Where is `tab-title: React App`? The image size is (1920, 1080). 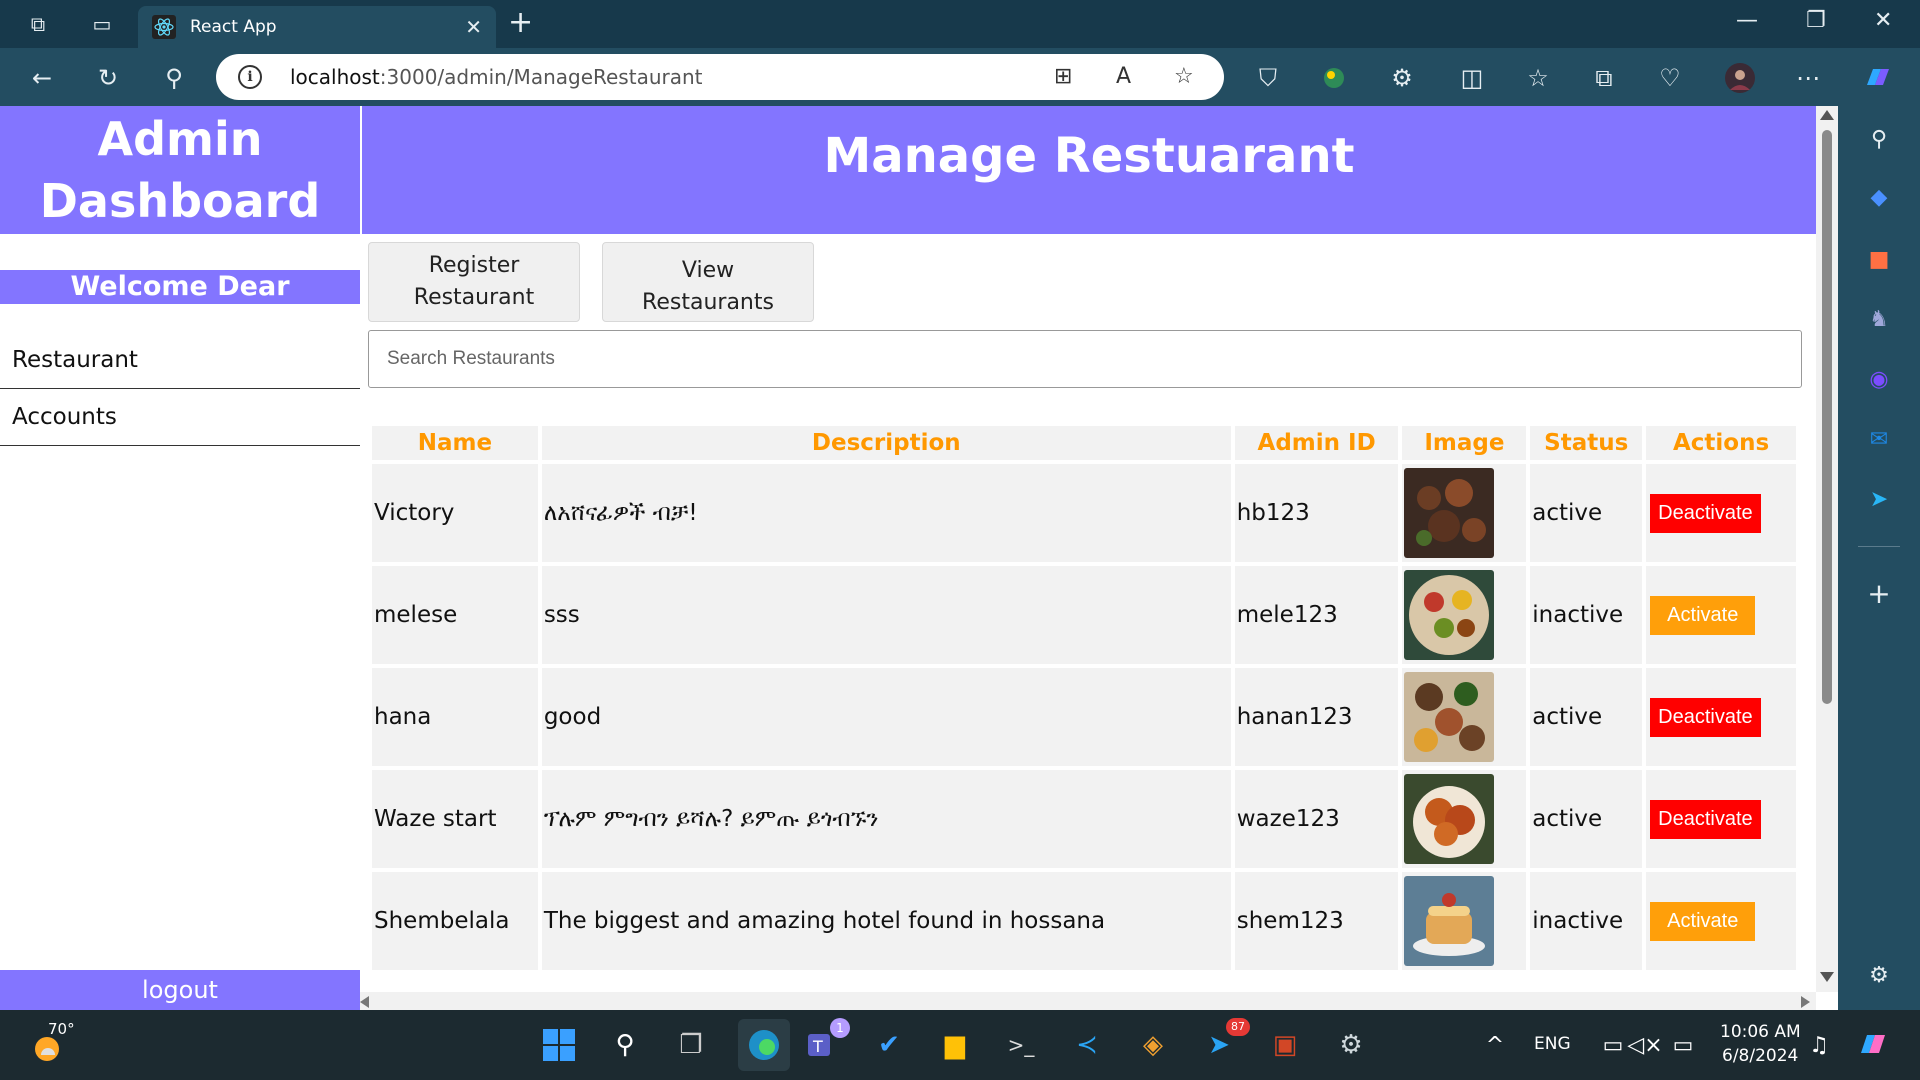
tab-title: React App is located at coordinates (233, 27).